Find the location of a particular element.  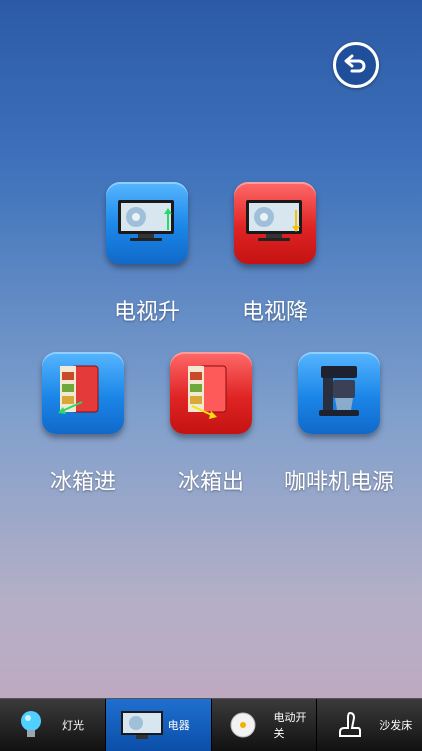

tv-up-label: 电视升 is located at coordinates (146, 312).